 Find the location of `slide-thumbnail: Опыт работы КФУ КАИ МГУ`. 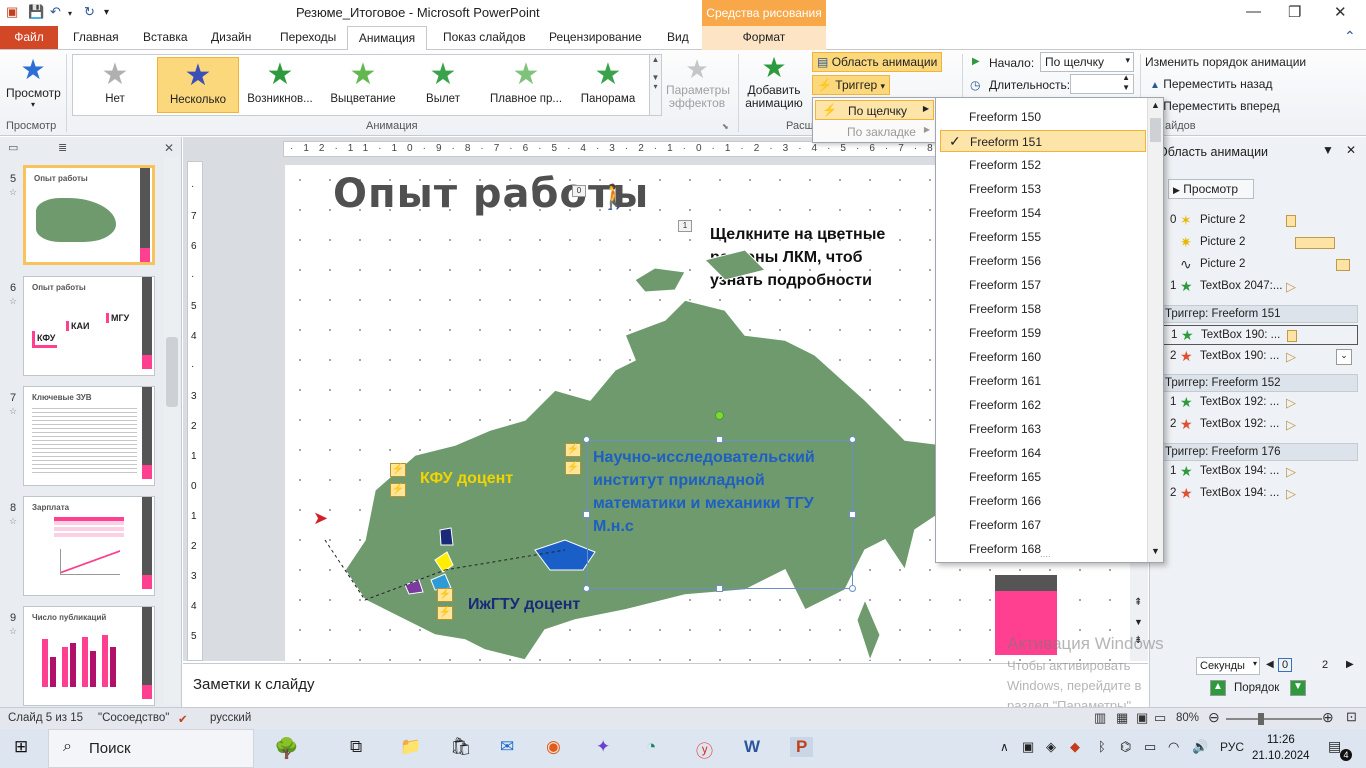

slide-thumbnail: Опыт работы КФУ КАИ МГУ is located at coordinates (89, 326).